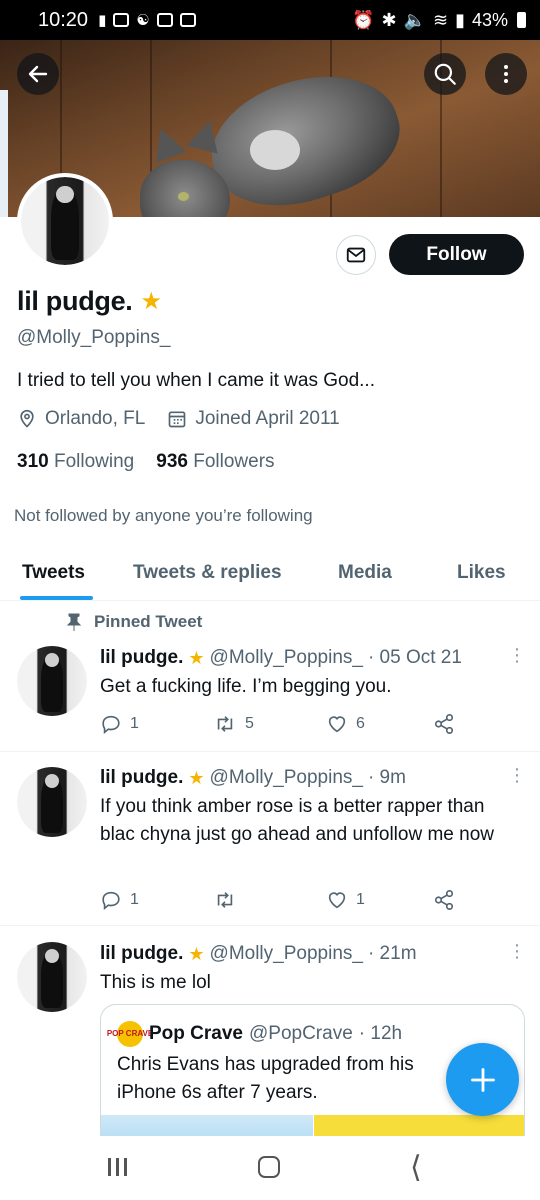 The height and width of the screenshot is (1200, 540). Describe the element at coordinates (102, 20) in the screenshot. I see `message-notification-icon: ▮` at that location.